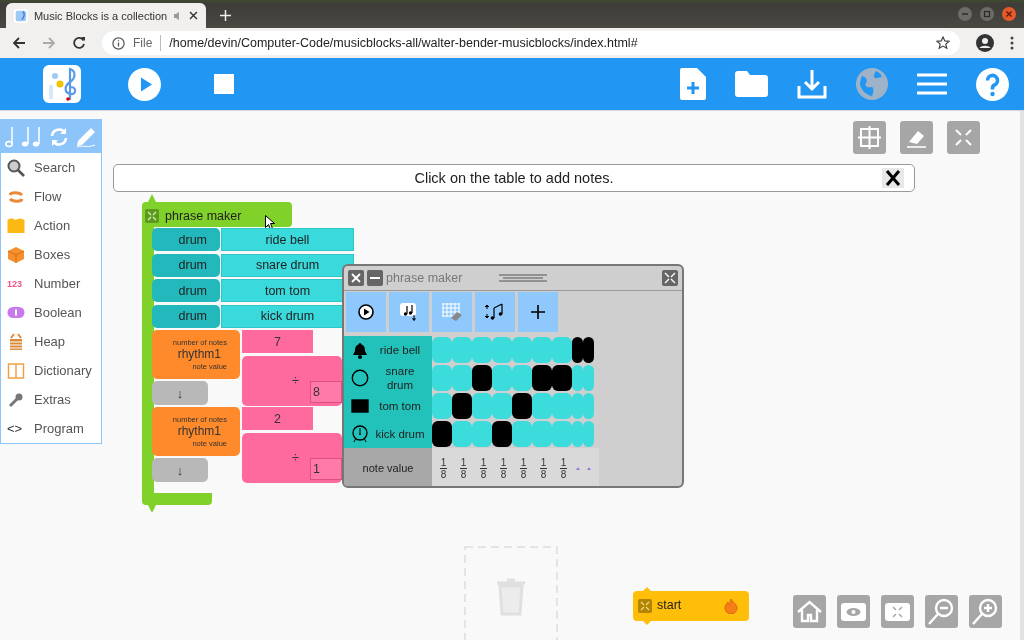 This screenshot has height=640, width=1024. What do you see at coordinates (225, 15) in the screenshot?
I see `new-tab-icon` at bounding box center [225, 15].